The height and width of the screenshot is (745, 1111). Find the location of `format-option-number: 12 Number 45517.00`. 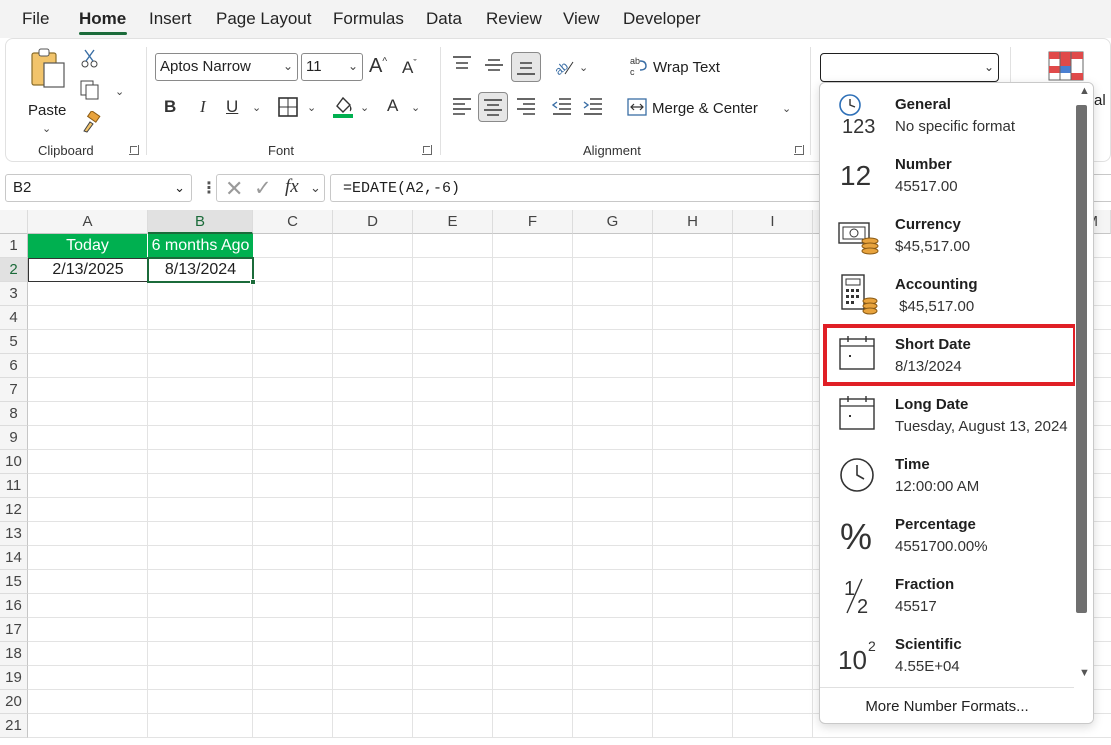

format-option-number: 12 Number 45517.00 is located at coordinates (947, 173).